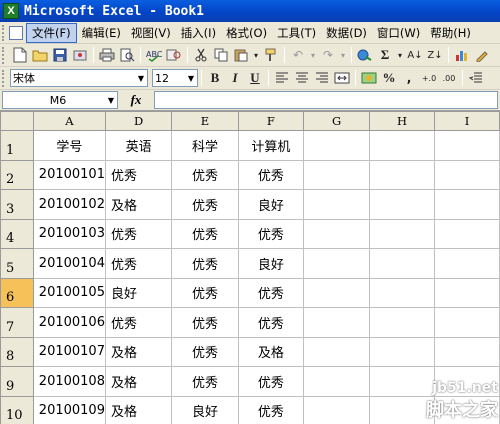 The height and width of the screenshot is (424, 500). What do you see at coordinates (136, 100) in the screenshot?
I see `insert-function-button: fx` at bounding box center [136, 100].